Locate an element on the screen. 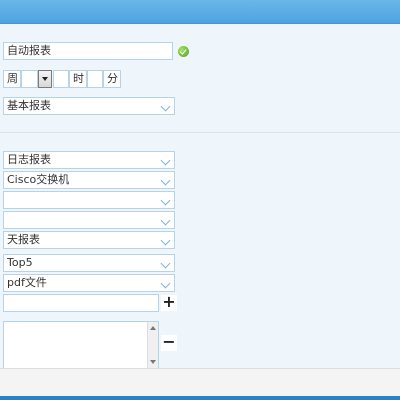 This screenshot has width=400, height=400. week-dropdown-button is located at coordinates (45, 79).